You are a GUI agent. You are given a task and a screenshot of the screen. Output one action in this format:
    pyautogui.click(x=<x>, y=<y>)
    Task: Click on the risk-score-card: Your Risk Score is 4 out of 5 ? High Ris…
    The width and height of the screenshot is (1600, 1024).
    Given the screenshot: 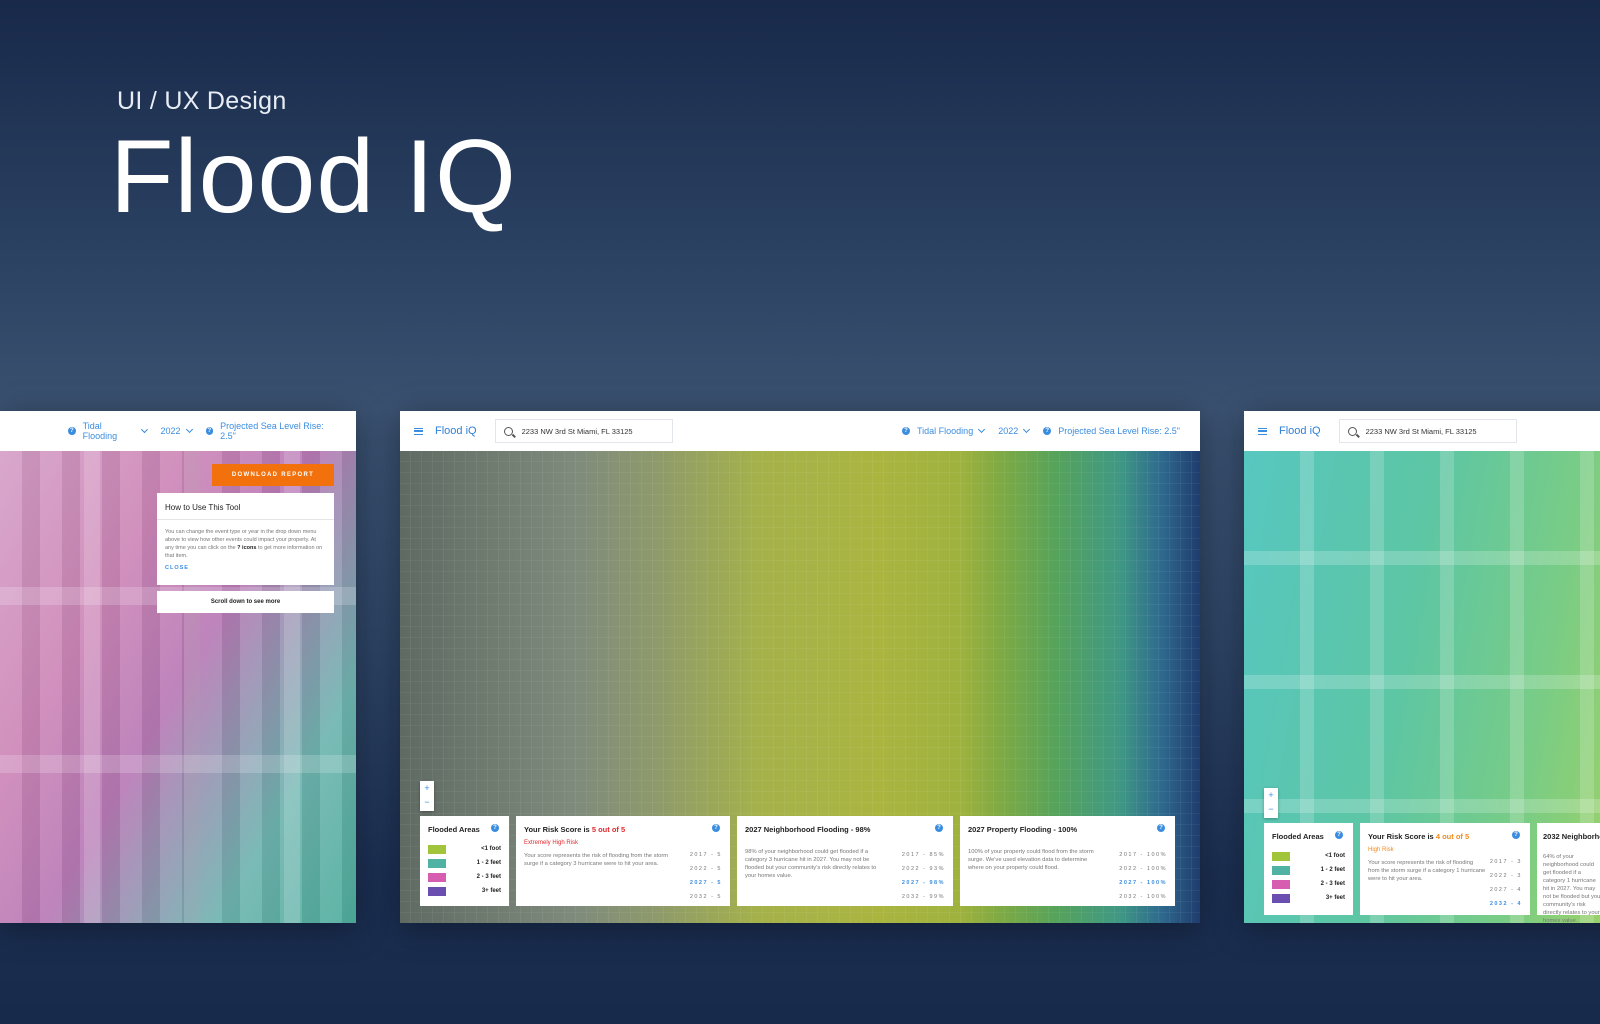 What is the action you would take?
    pyautogui.click(x=1445, y=869)
    